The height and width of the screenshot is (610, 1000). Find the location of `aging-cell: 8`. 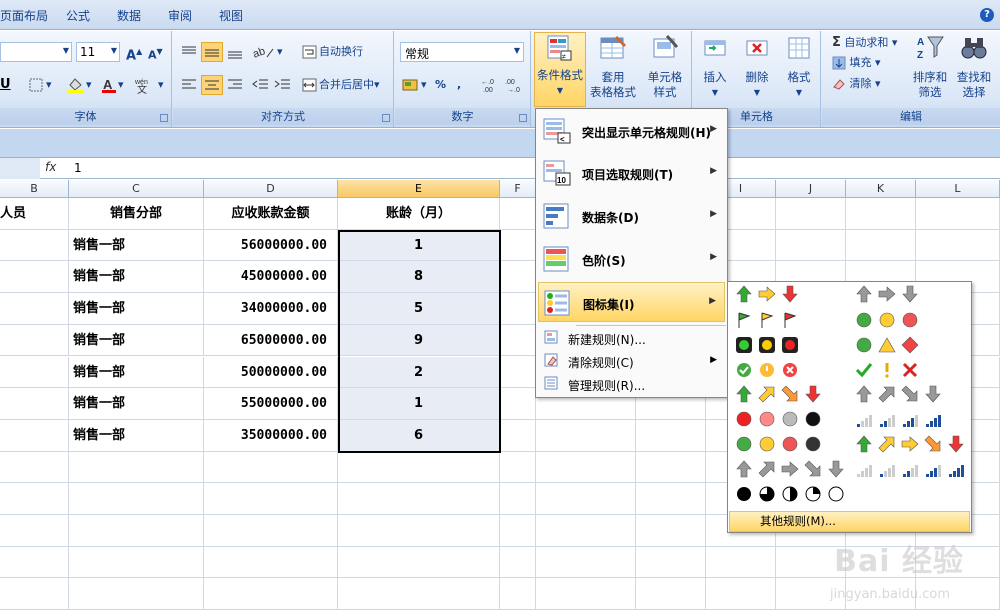

aging-cell: 8 is located at coordinates (419, 277).